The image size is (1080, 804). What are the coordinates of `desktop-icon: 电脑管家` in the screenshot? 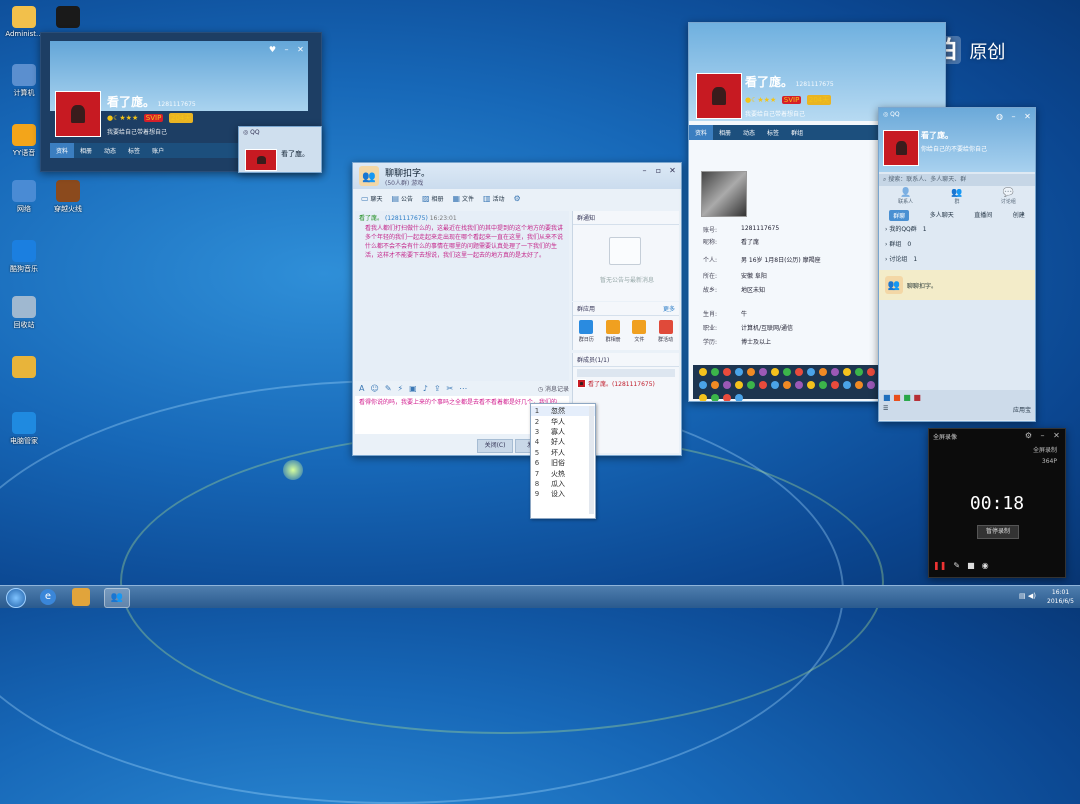 It's located at (24, 429).